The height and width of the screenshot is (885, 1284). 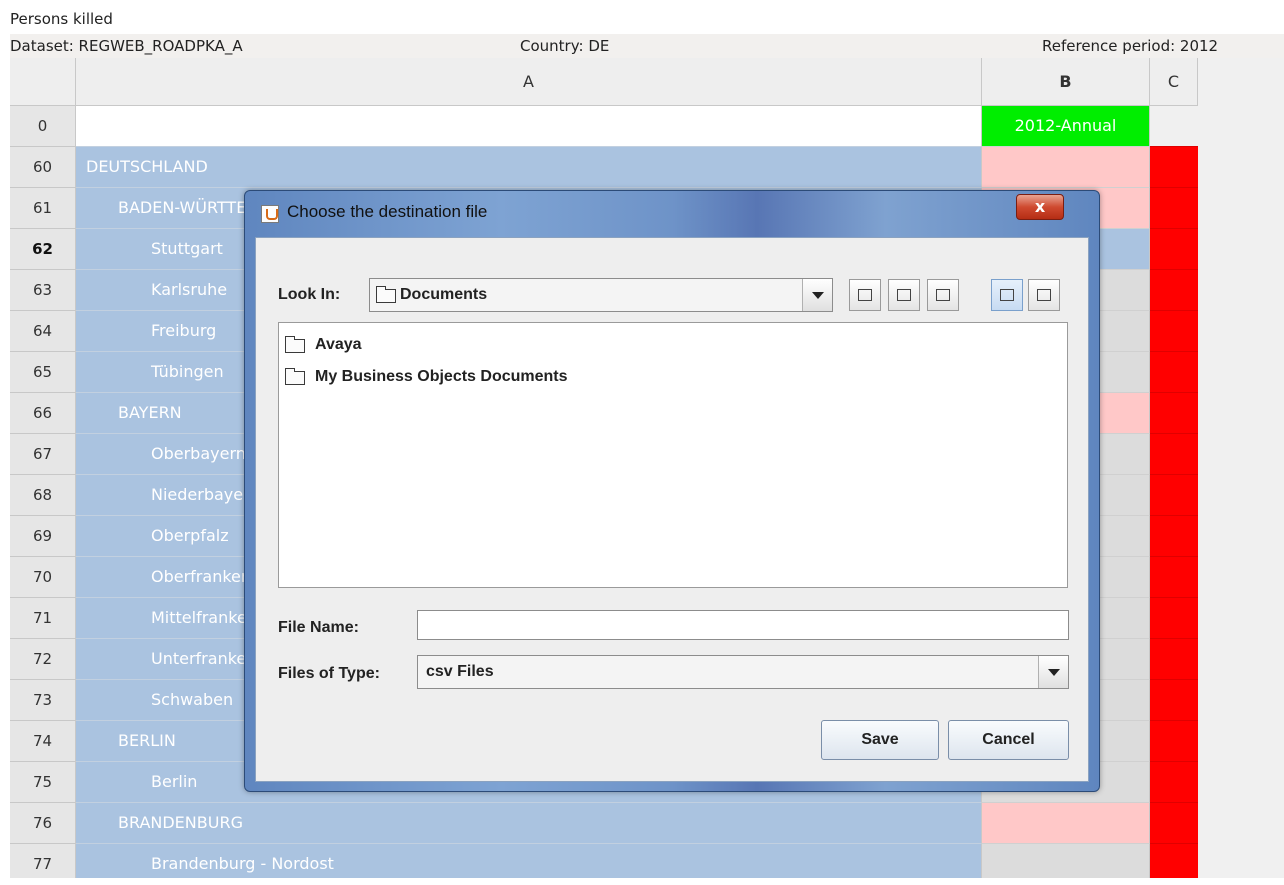 What do you see at coordinates (126, 46) in the screenshot?
I see `dataset-label: Dataset: REGWEB_ROADPKA_A` at bounding box center [126, 46].